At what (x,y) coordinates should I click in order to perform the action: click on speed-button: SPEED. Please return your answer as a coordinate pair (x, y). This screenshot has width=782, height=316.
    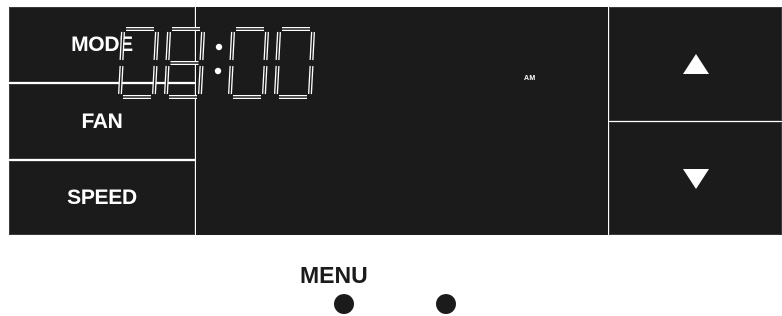
    Looking at the image, I should click on (102, 198).